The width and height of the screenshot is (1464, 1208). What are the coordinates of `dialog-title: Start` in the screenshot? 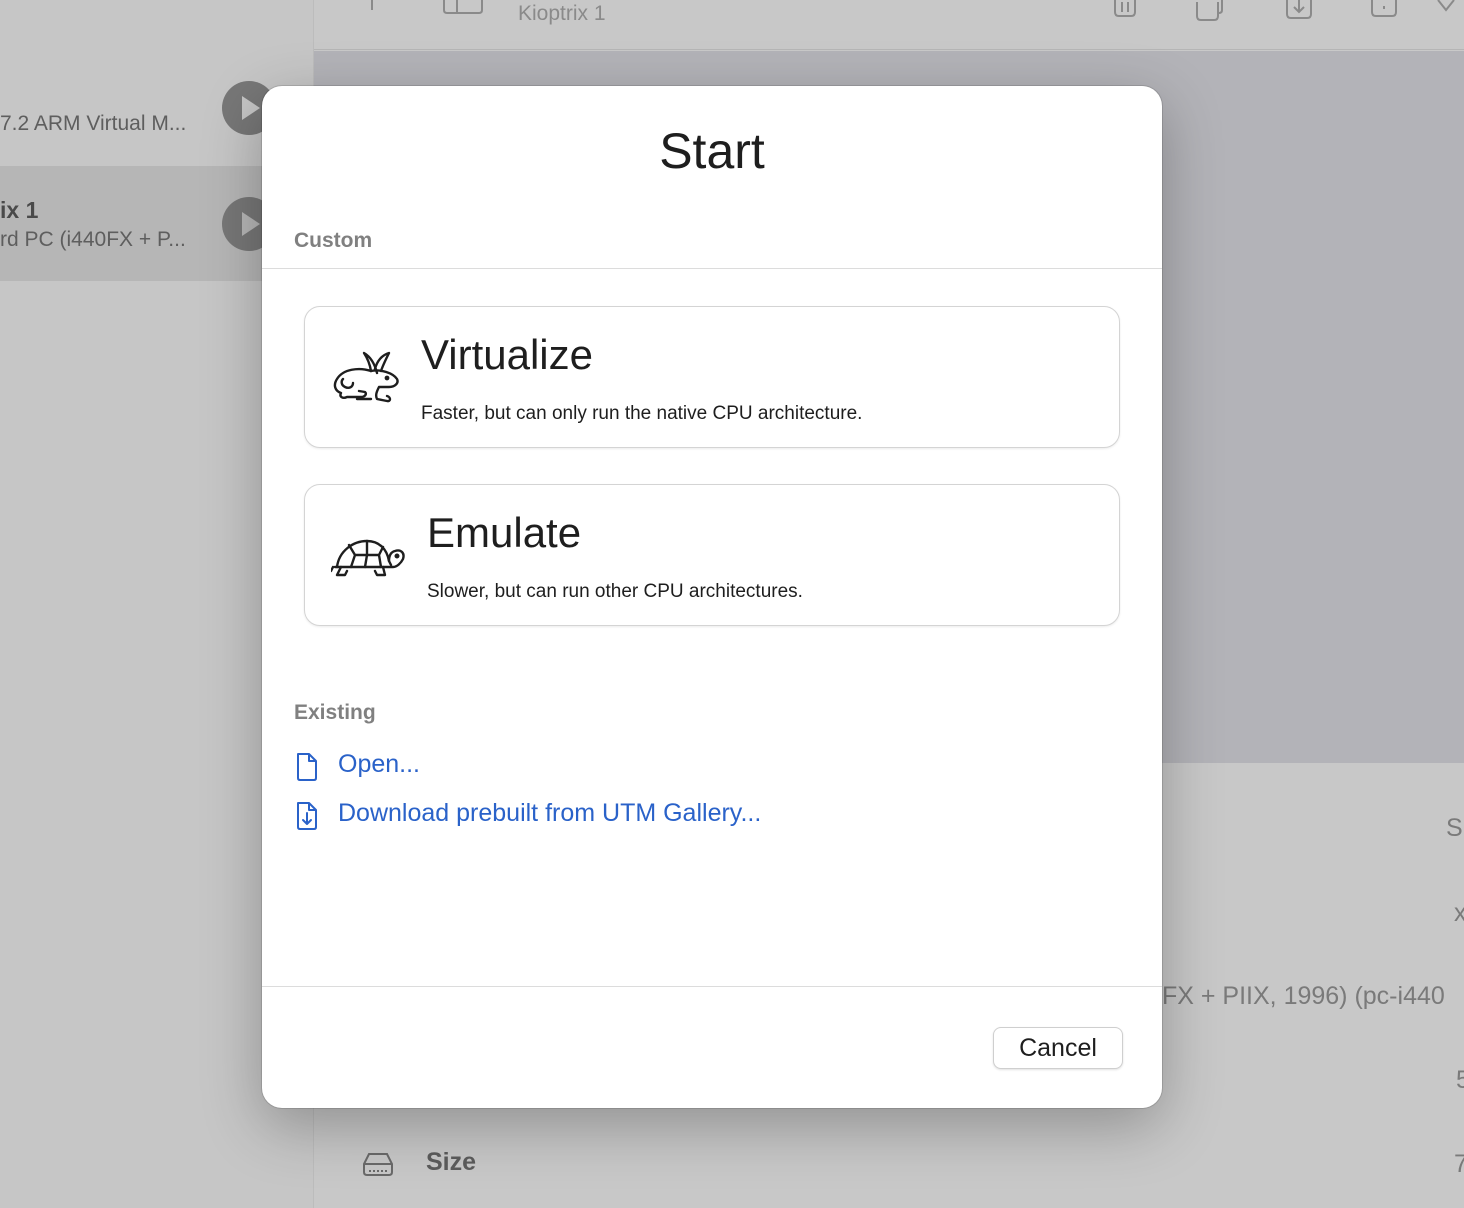 It's located at (712, 151).